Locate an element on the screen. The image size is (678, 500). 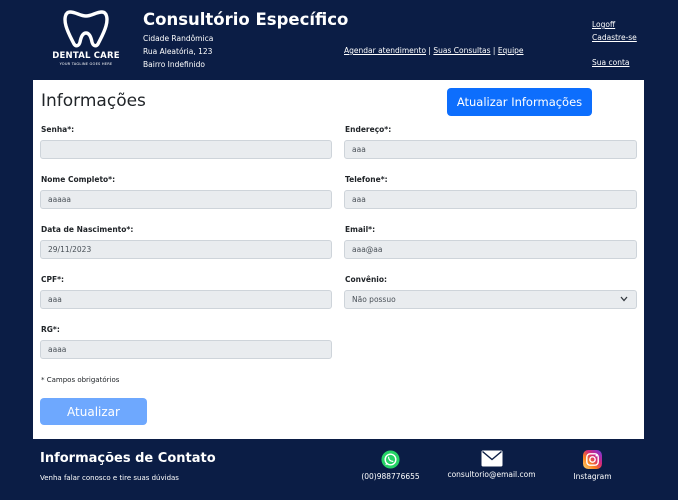
address-city: Cidade Randômica is located at coordinates (178, 38).